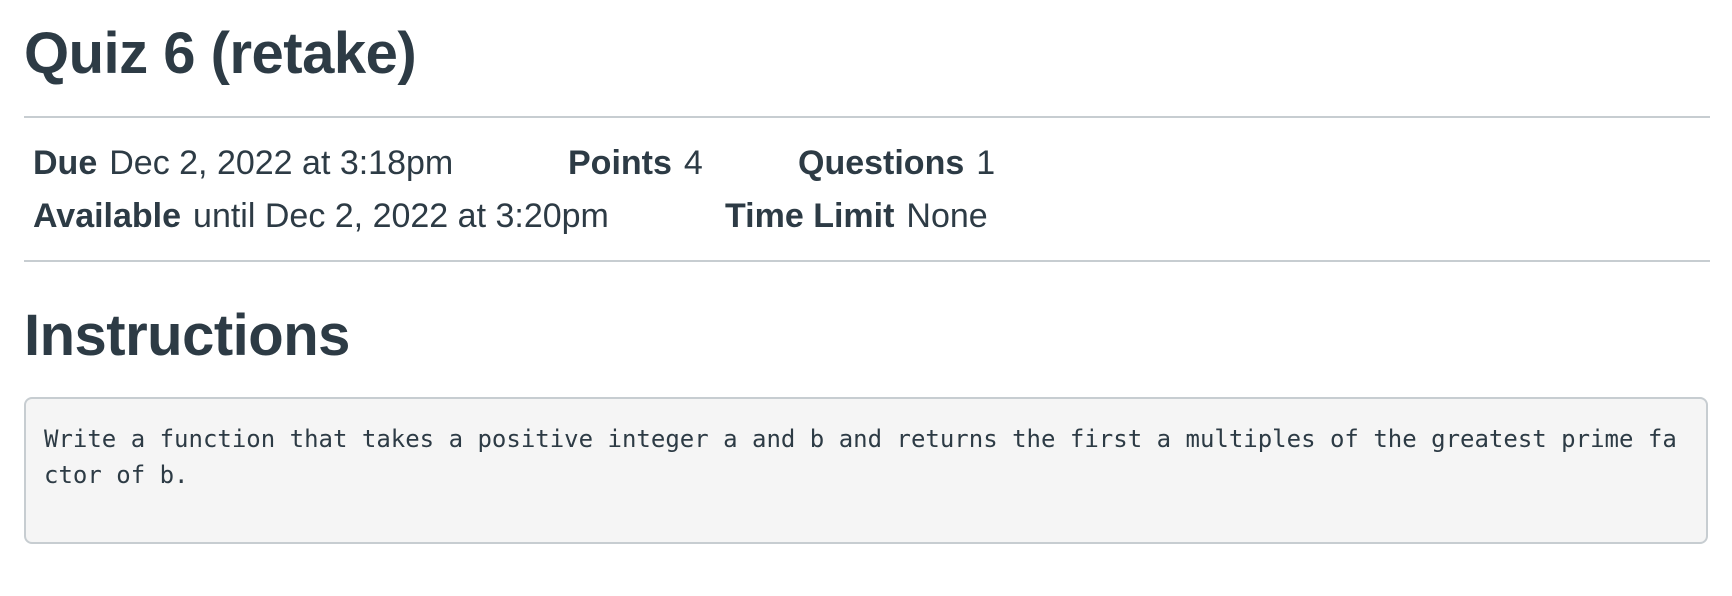 The height and width of the screenshot is (596, 1732). Describe the element at coordinates (281, 163) in the screenshot. I see `due-value: Dec 2, 2022 at 3:18pm` at that location.